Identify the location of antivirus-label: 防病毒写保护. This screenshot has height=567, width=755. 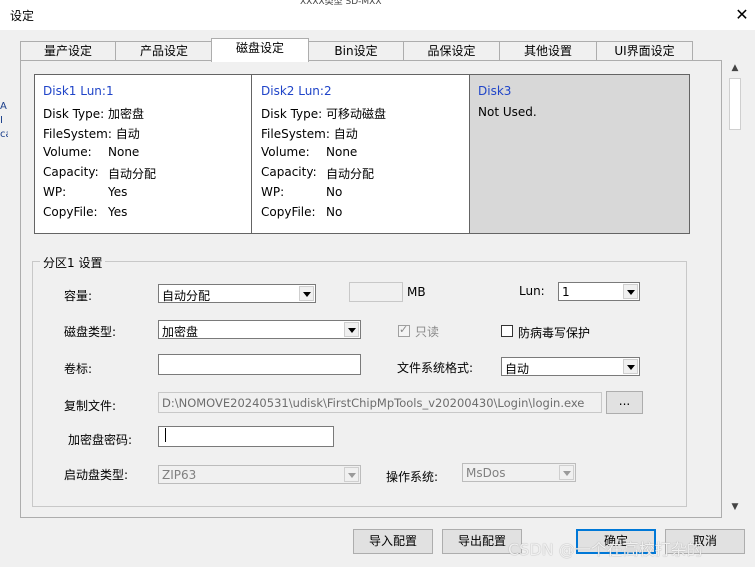
(554, 333).